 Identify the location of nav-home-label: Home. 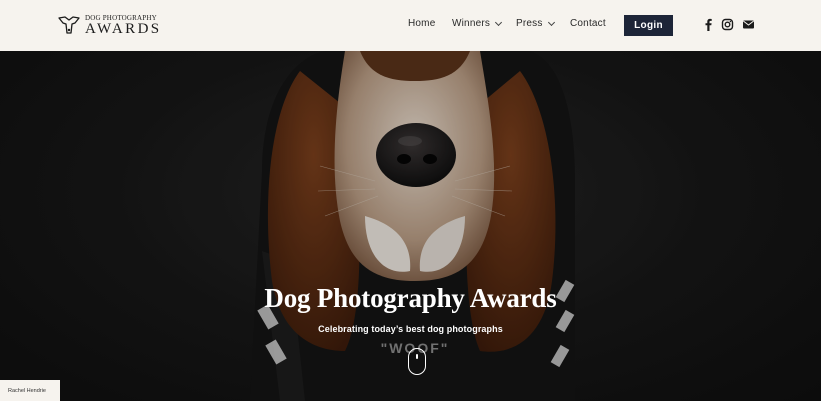
(422, 23).